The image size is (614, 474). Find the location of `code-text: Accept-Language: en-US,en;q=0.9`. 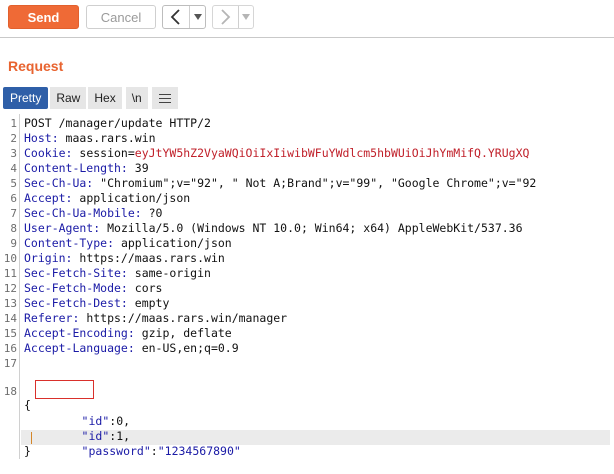

code-text: Accept-Language: en-US,en;q=0.9 is located at coordinates (131, 348).